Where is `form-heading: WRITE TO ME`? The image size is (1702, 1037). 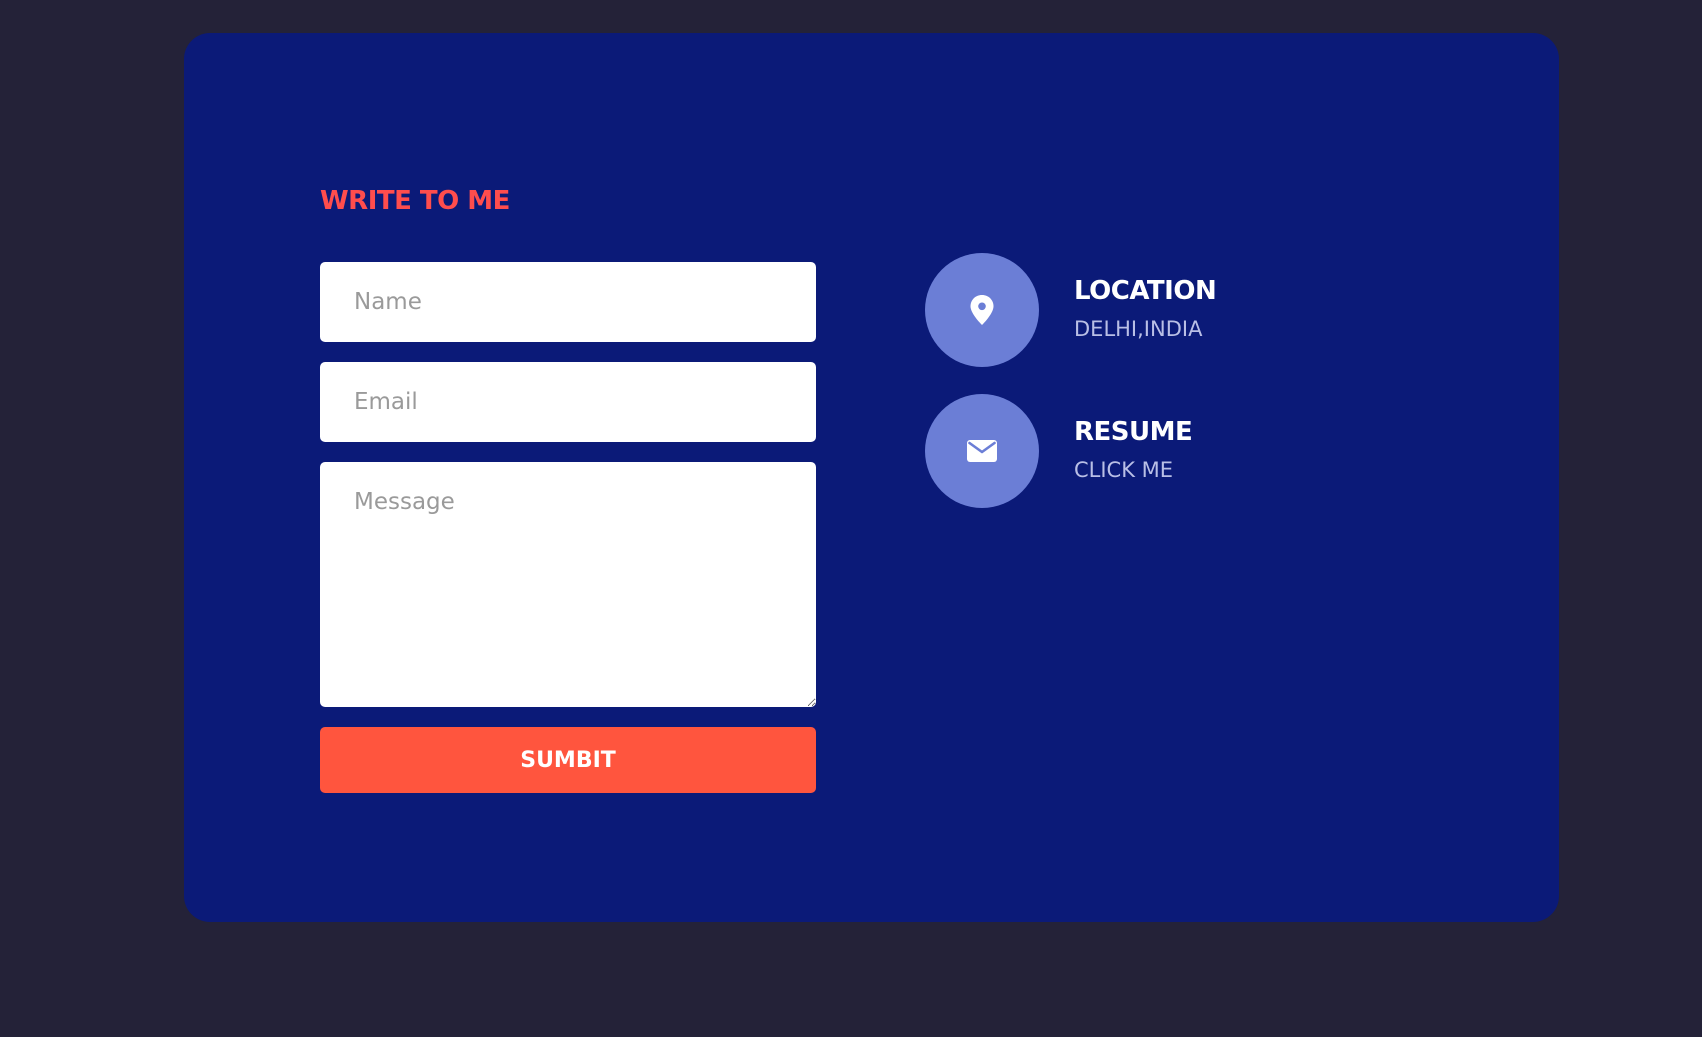 form-heading: WRITE TO ME is located at coordinates (415, 201).